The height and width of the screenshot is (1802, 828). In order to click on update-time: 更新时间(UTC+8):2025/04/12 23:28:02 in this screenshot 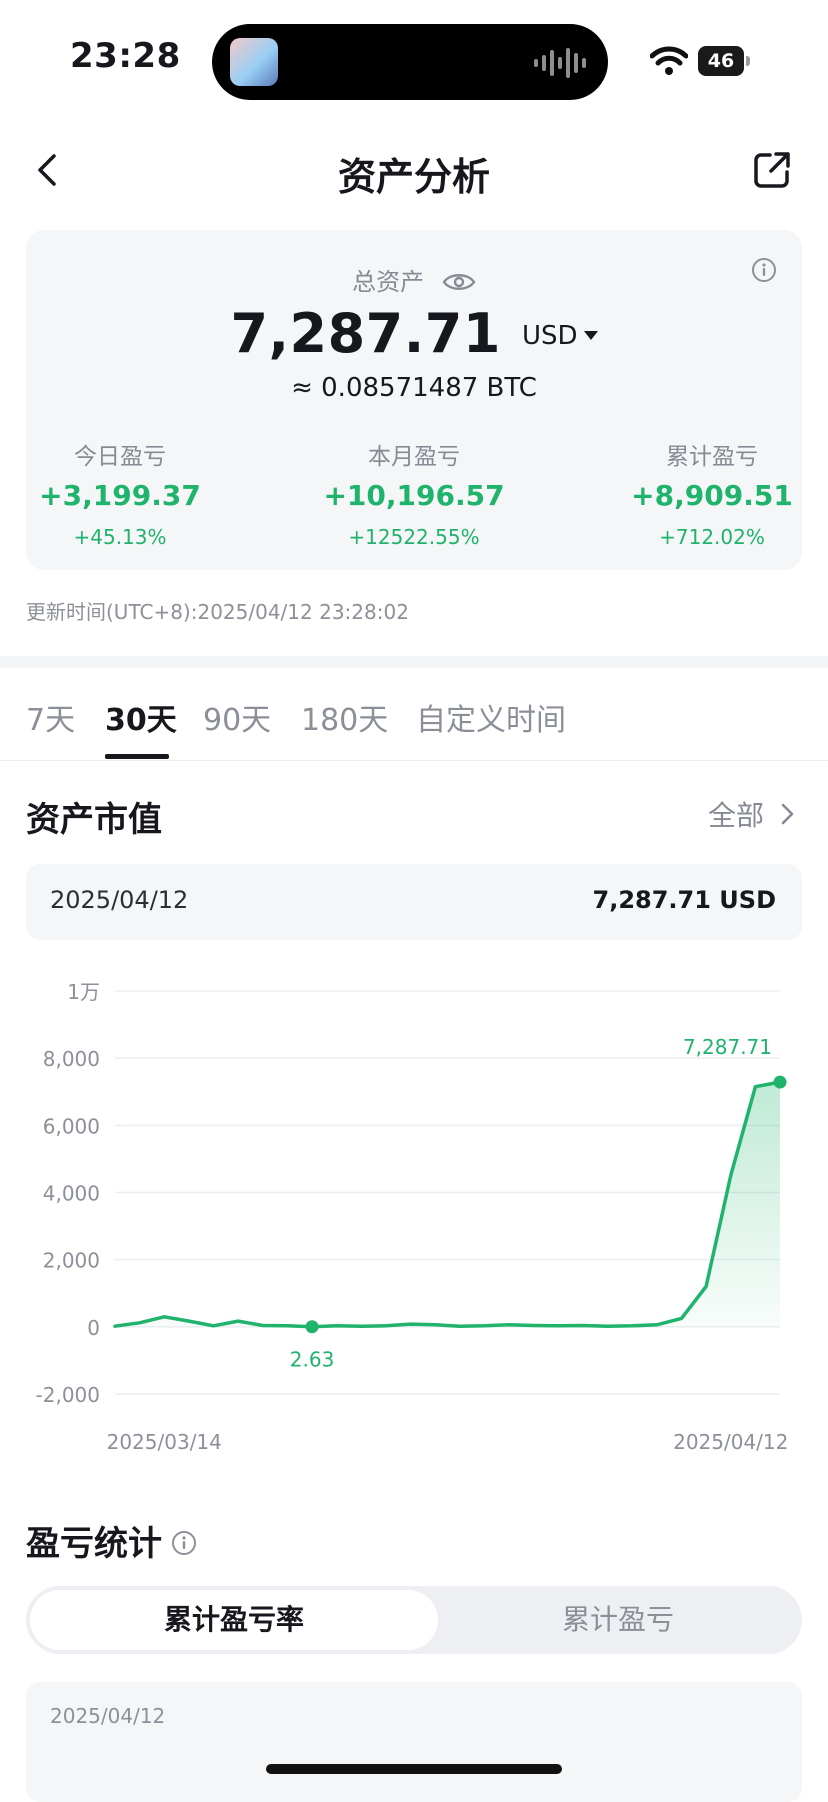, I will do `click(217, 612)`.